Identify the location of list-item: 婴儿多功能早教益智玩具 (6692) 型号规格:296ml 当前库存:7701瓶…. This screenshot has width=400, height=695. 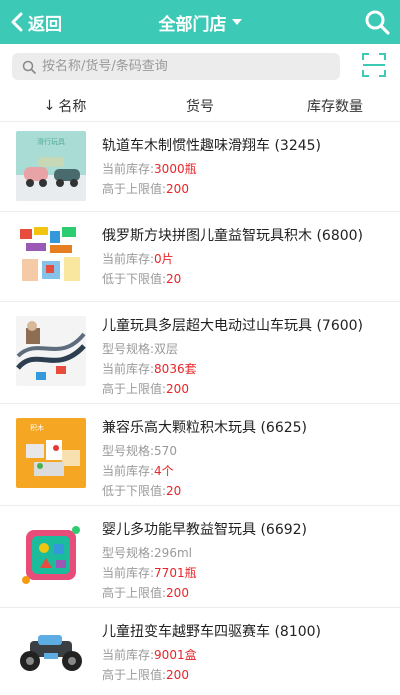
(200, 557).